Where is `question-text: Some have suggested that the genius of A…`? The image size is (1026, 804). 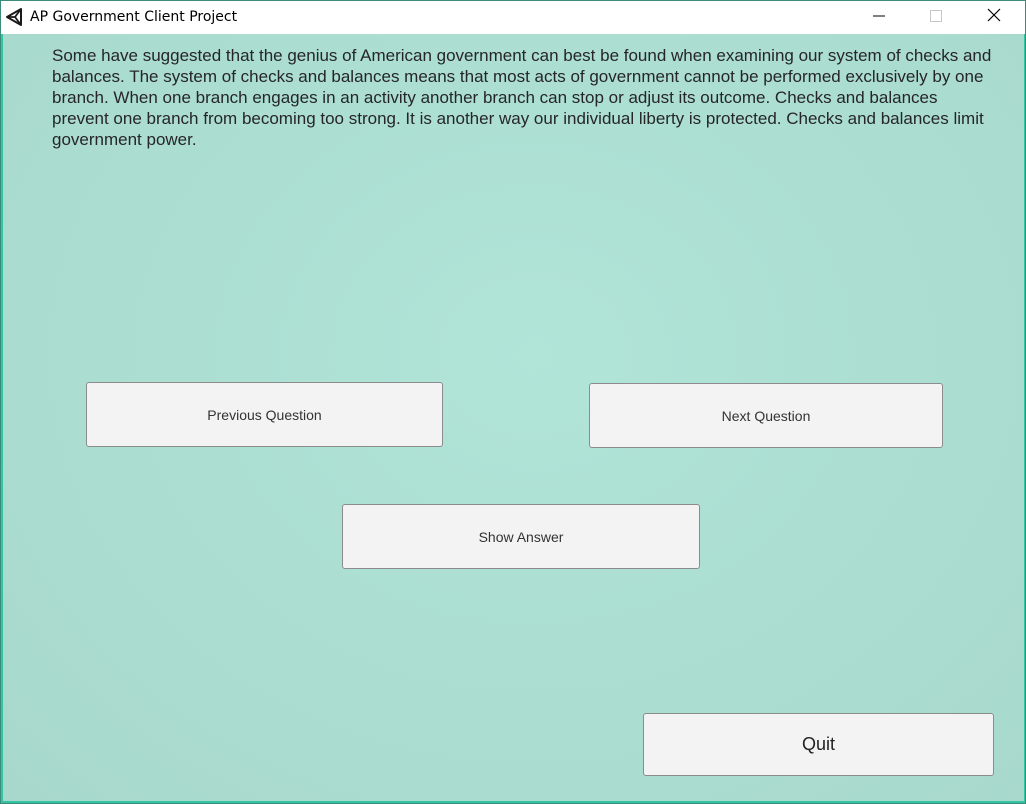 question-text: Some have suggested that the genius of A… is located at coordinates (522, 97).